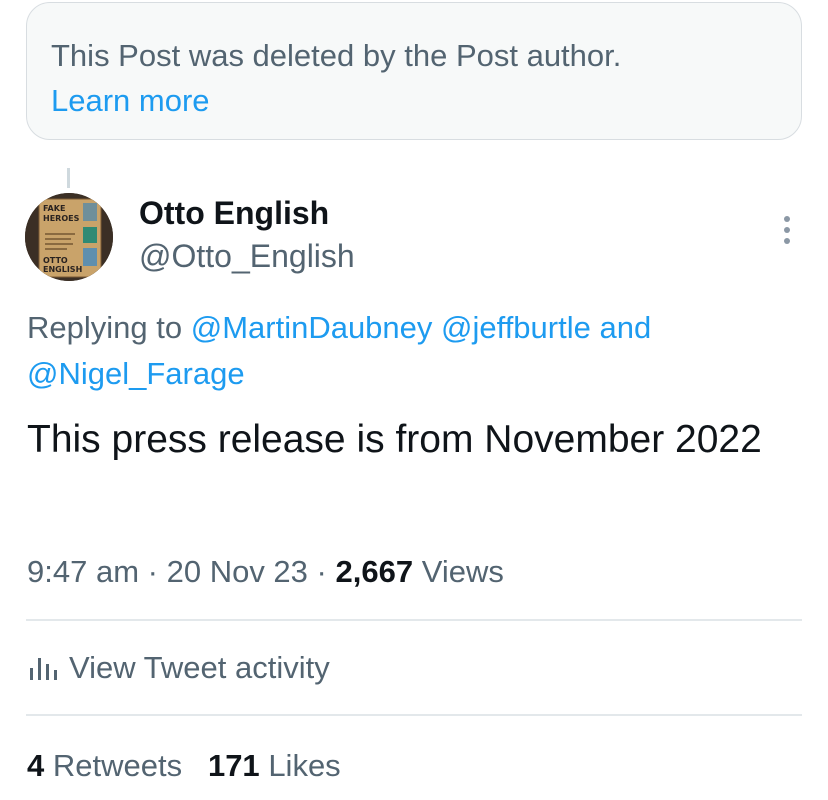  What do you see at coordinates (462, 571) in the screenshot?
I see `views-label: Views` at bounding box center [462, 571].